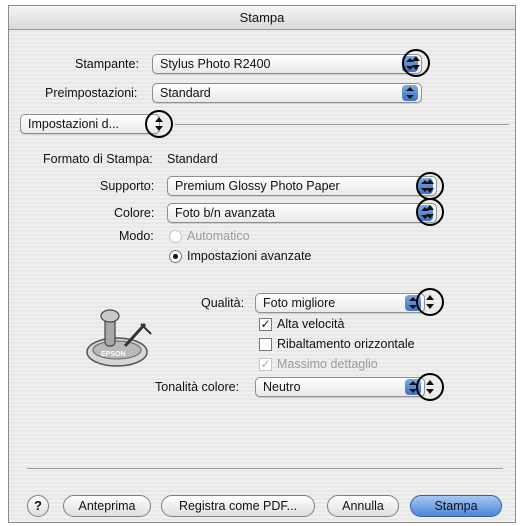 This screenshot has height=526, width=526. Describe the element at coordinates (223, 303) in the screenshot. I see `quality-label: Qualità:` at that location.